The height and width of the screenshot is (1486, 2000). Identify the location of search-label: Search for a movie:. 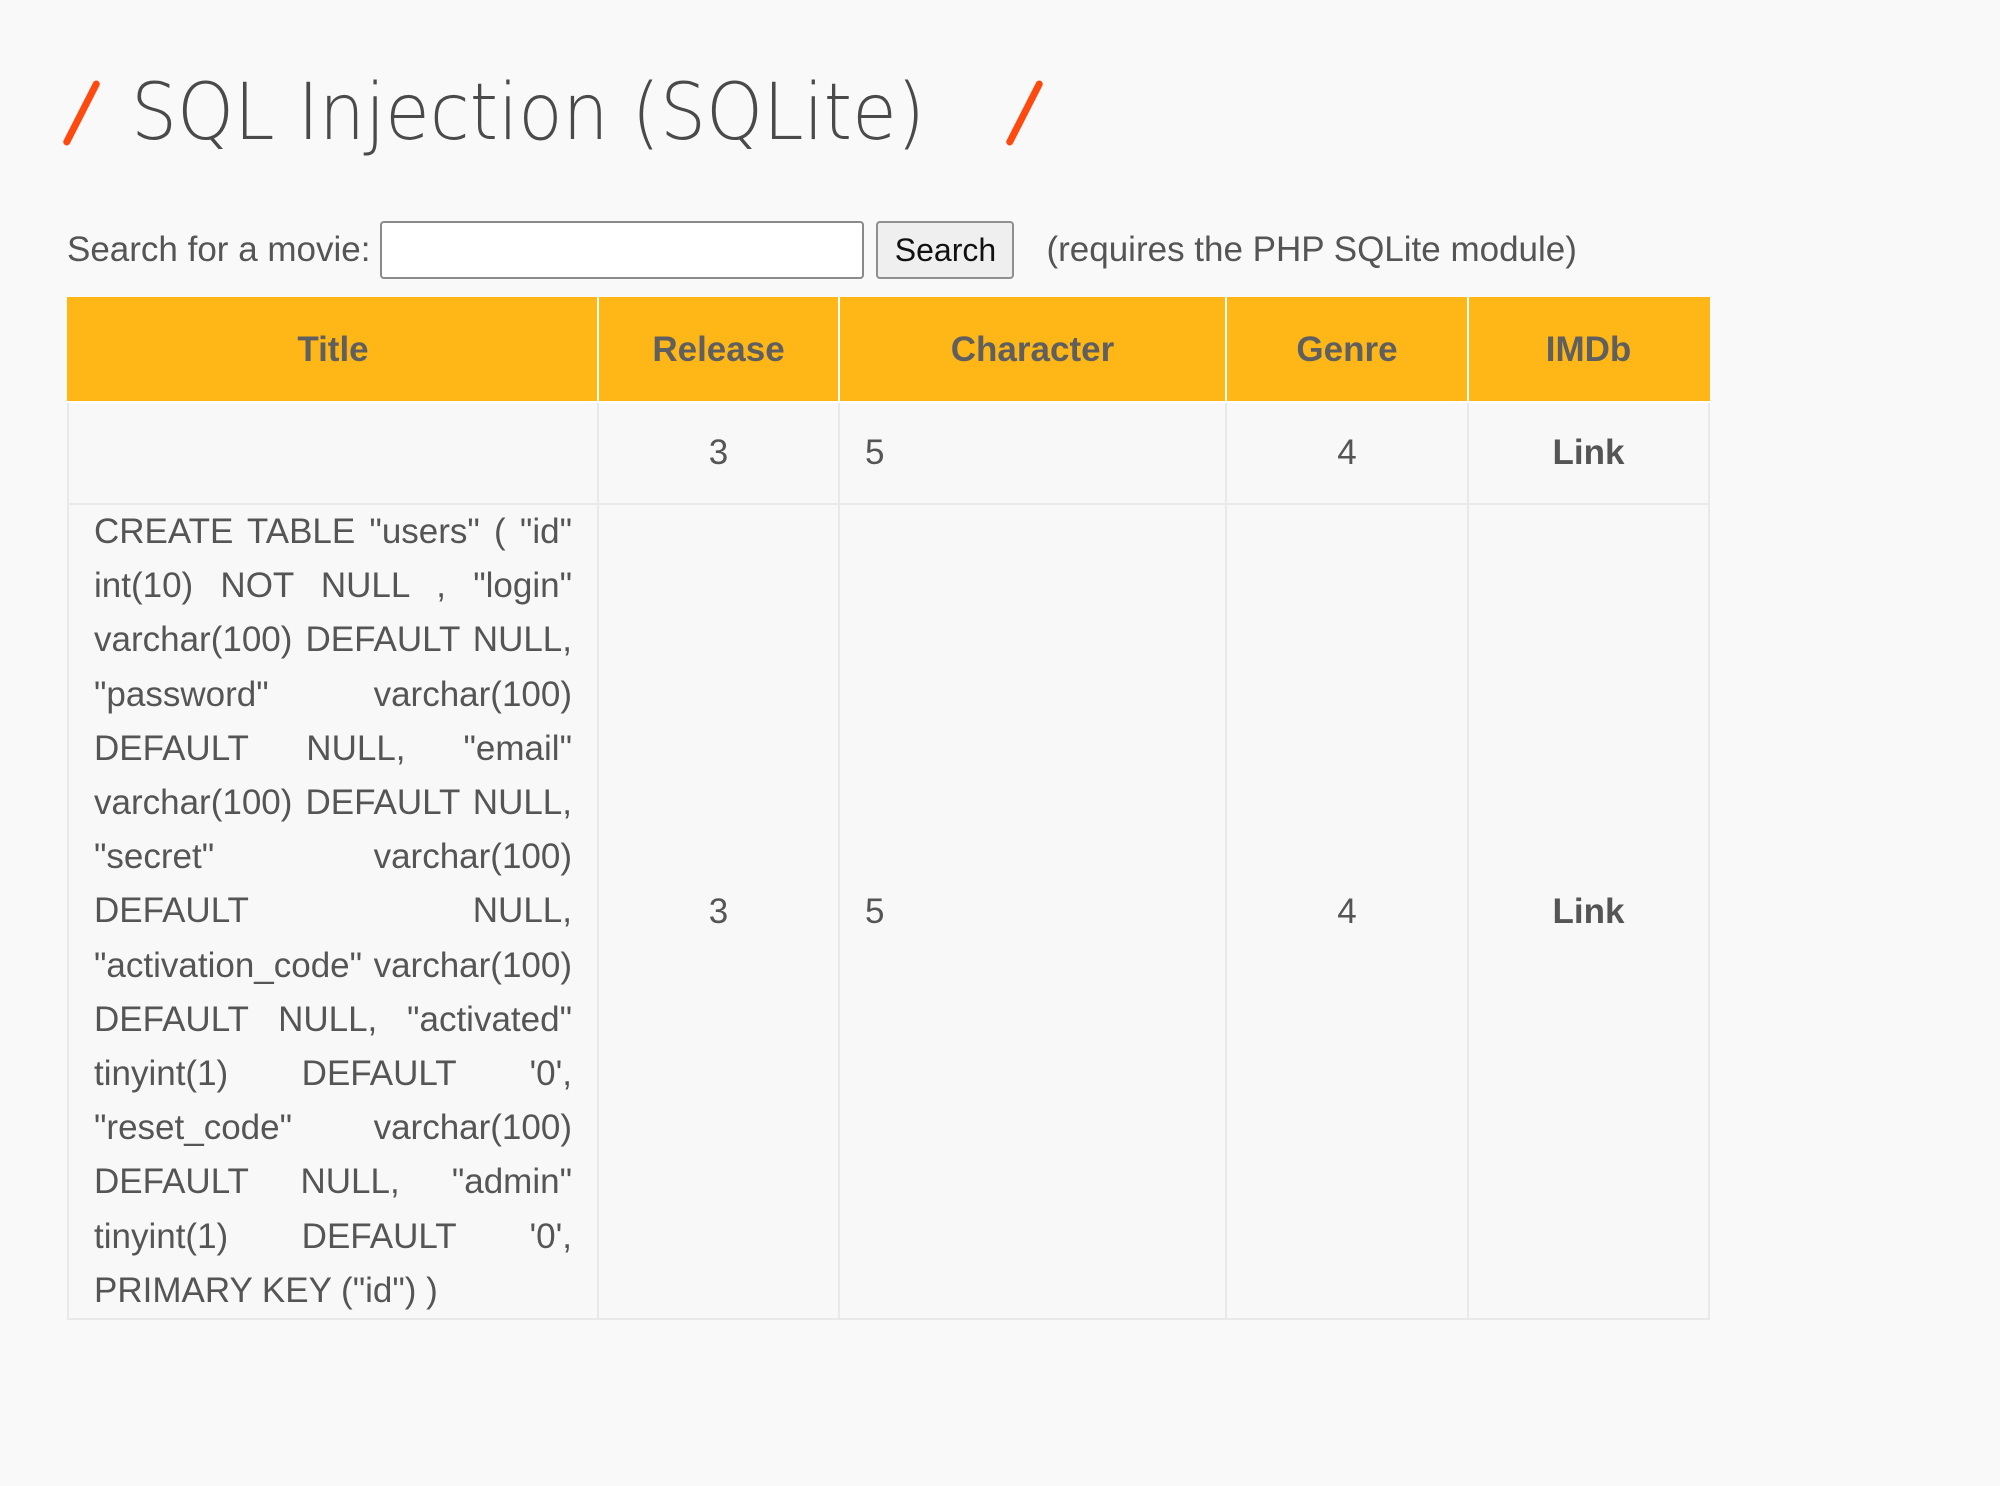
(219, 249).